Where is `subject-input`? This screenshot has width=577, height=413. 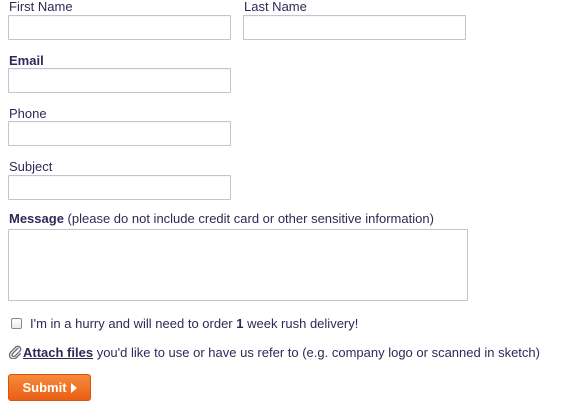
subject-input is located at coordinates (119, 187).